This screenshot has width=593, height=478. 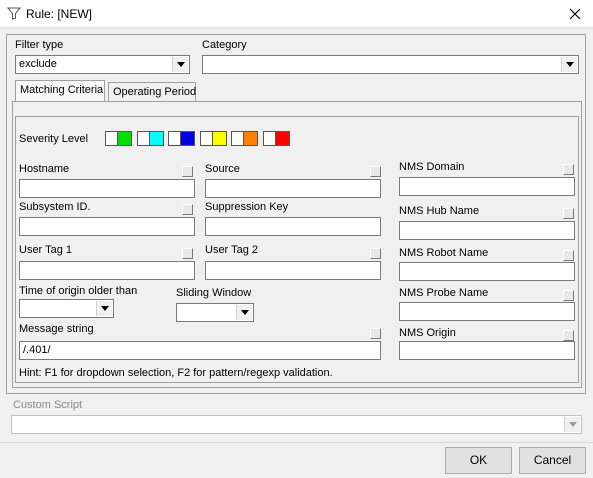 What do you see at coordinates (60, 91) in the screenshot?
I see `tab-matching-criteria: Matching Criteria` at bounding box center [60, 91].